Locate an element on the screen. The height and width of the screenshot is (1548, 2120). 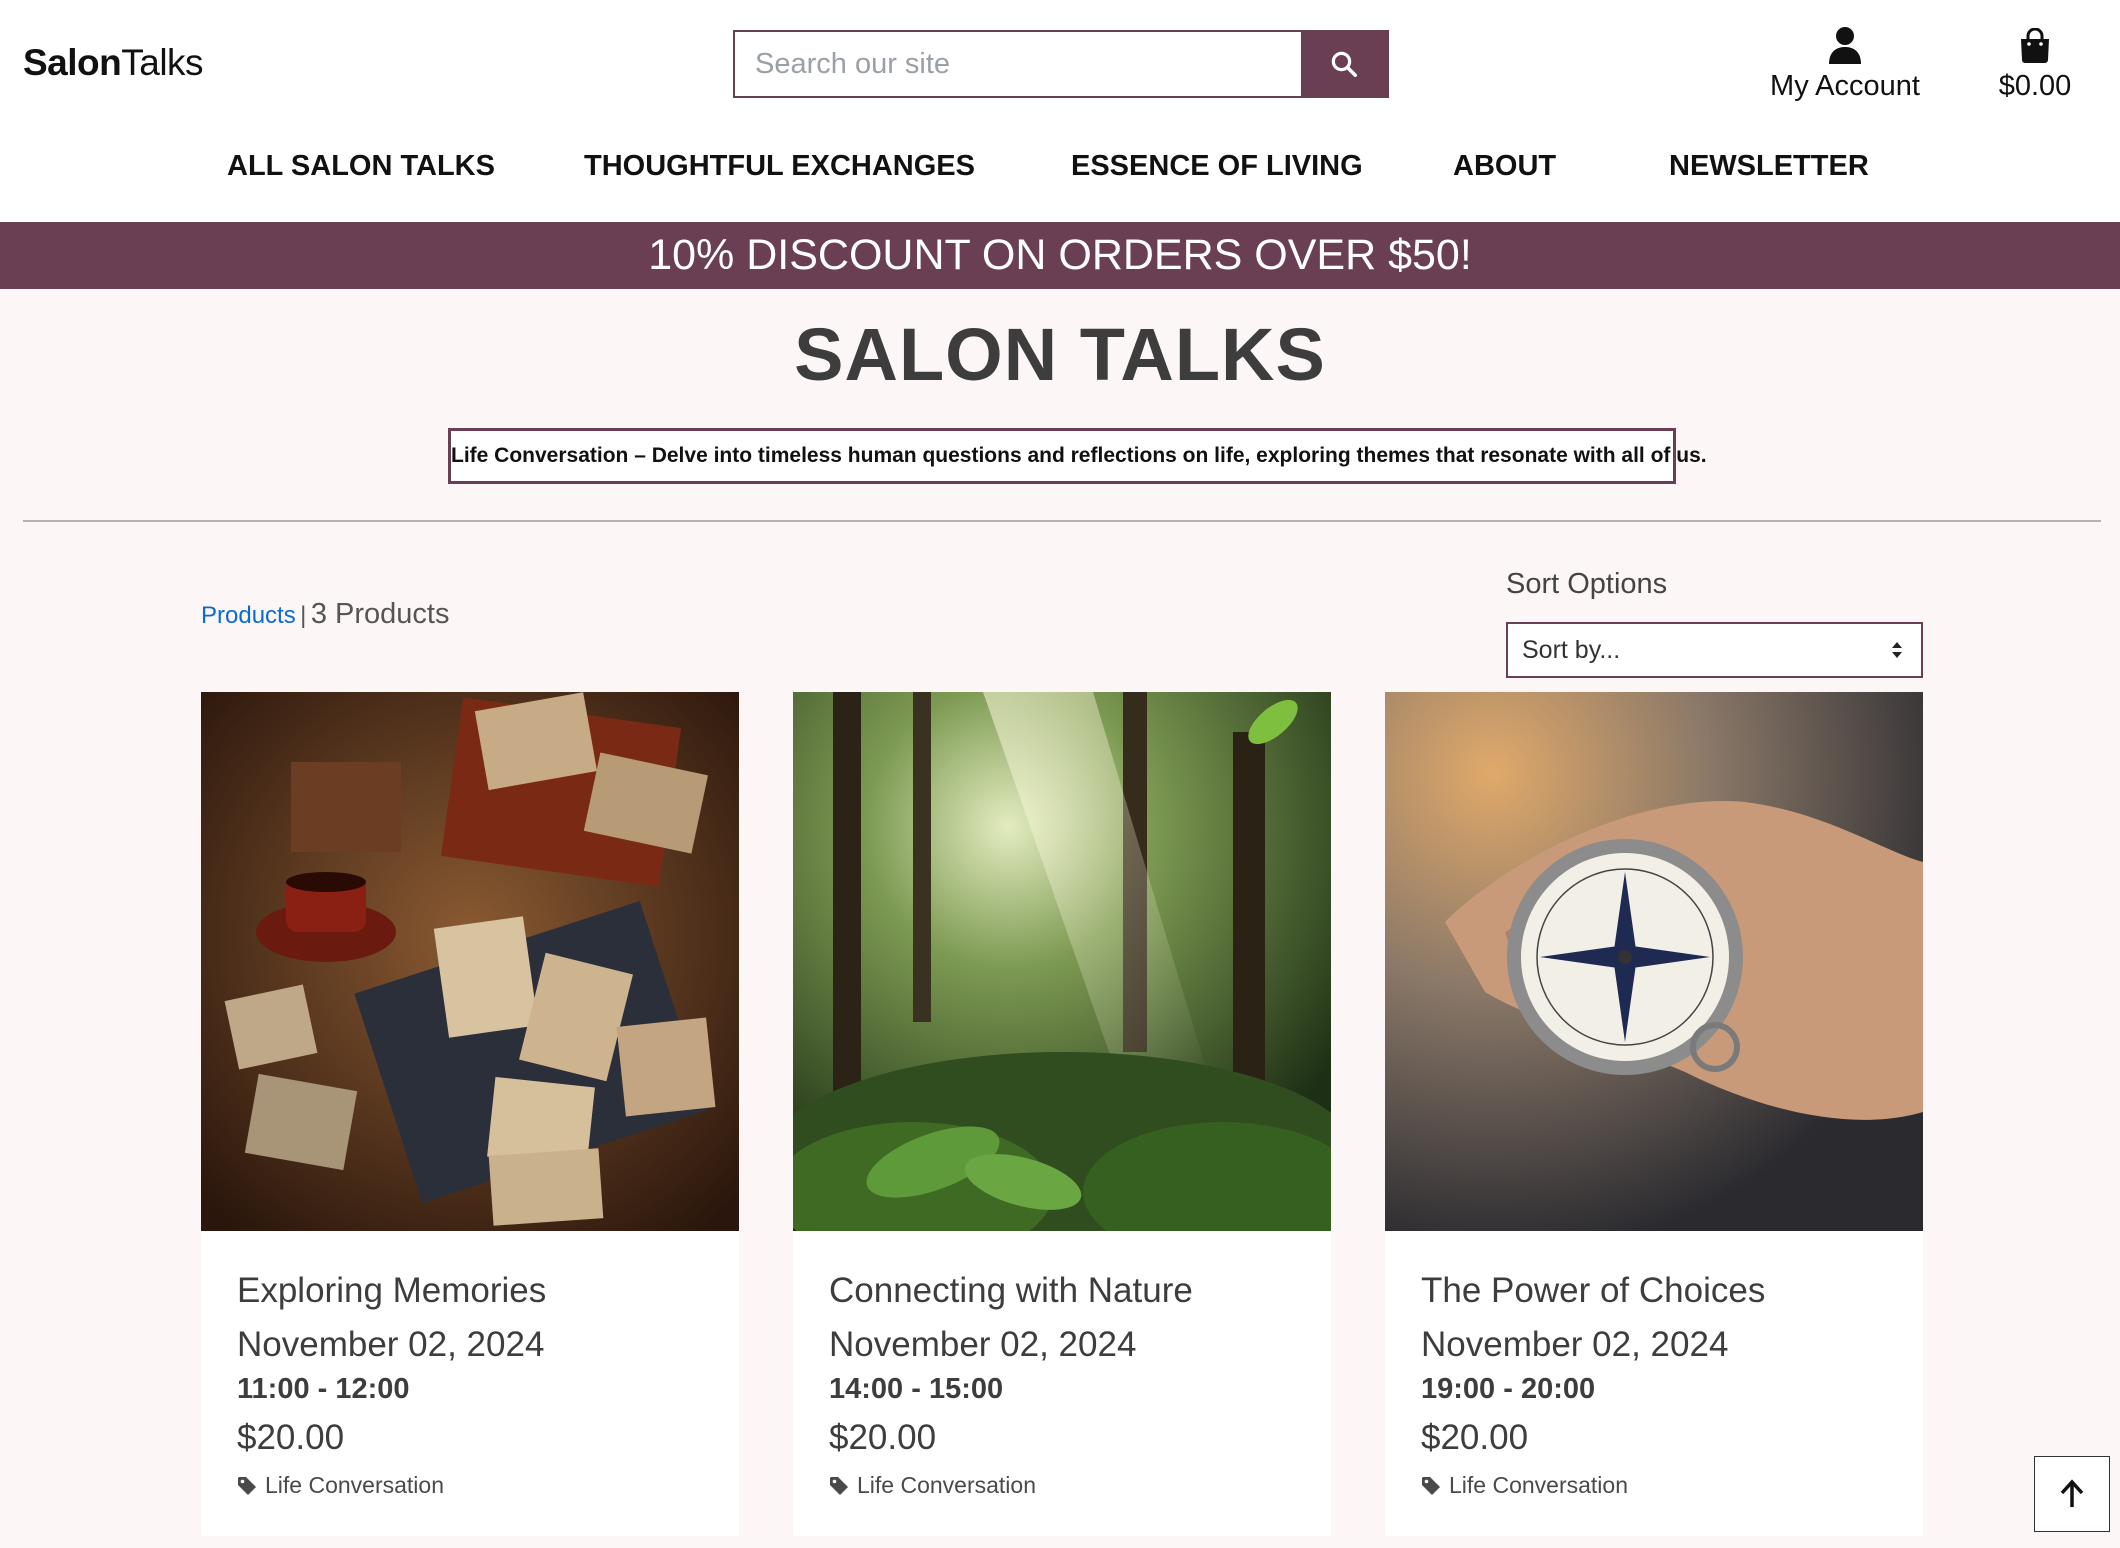
product-count: 3 Products is located at coordinates (380, 614).